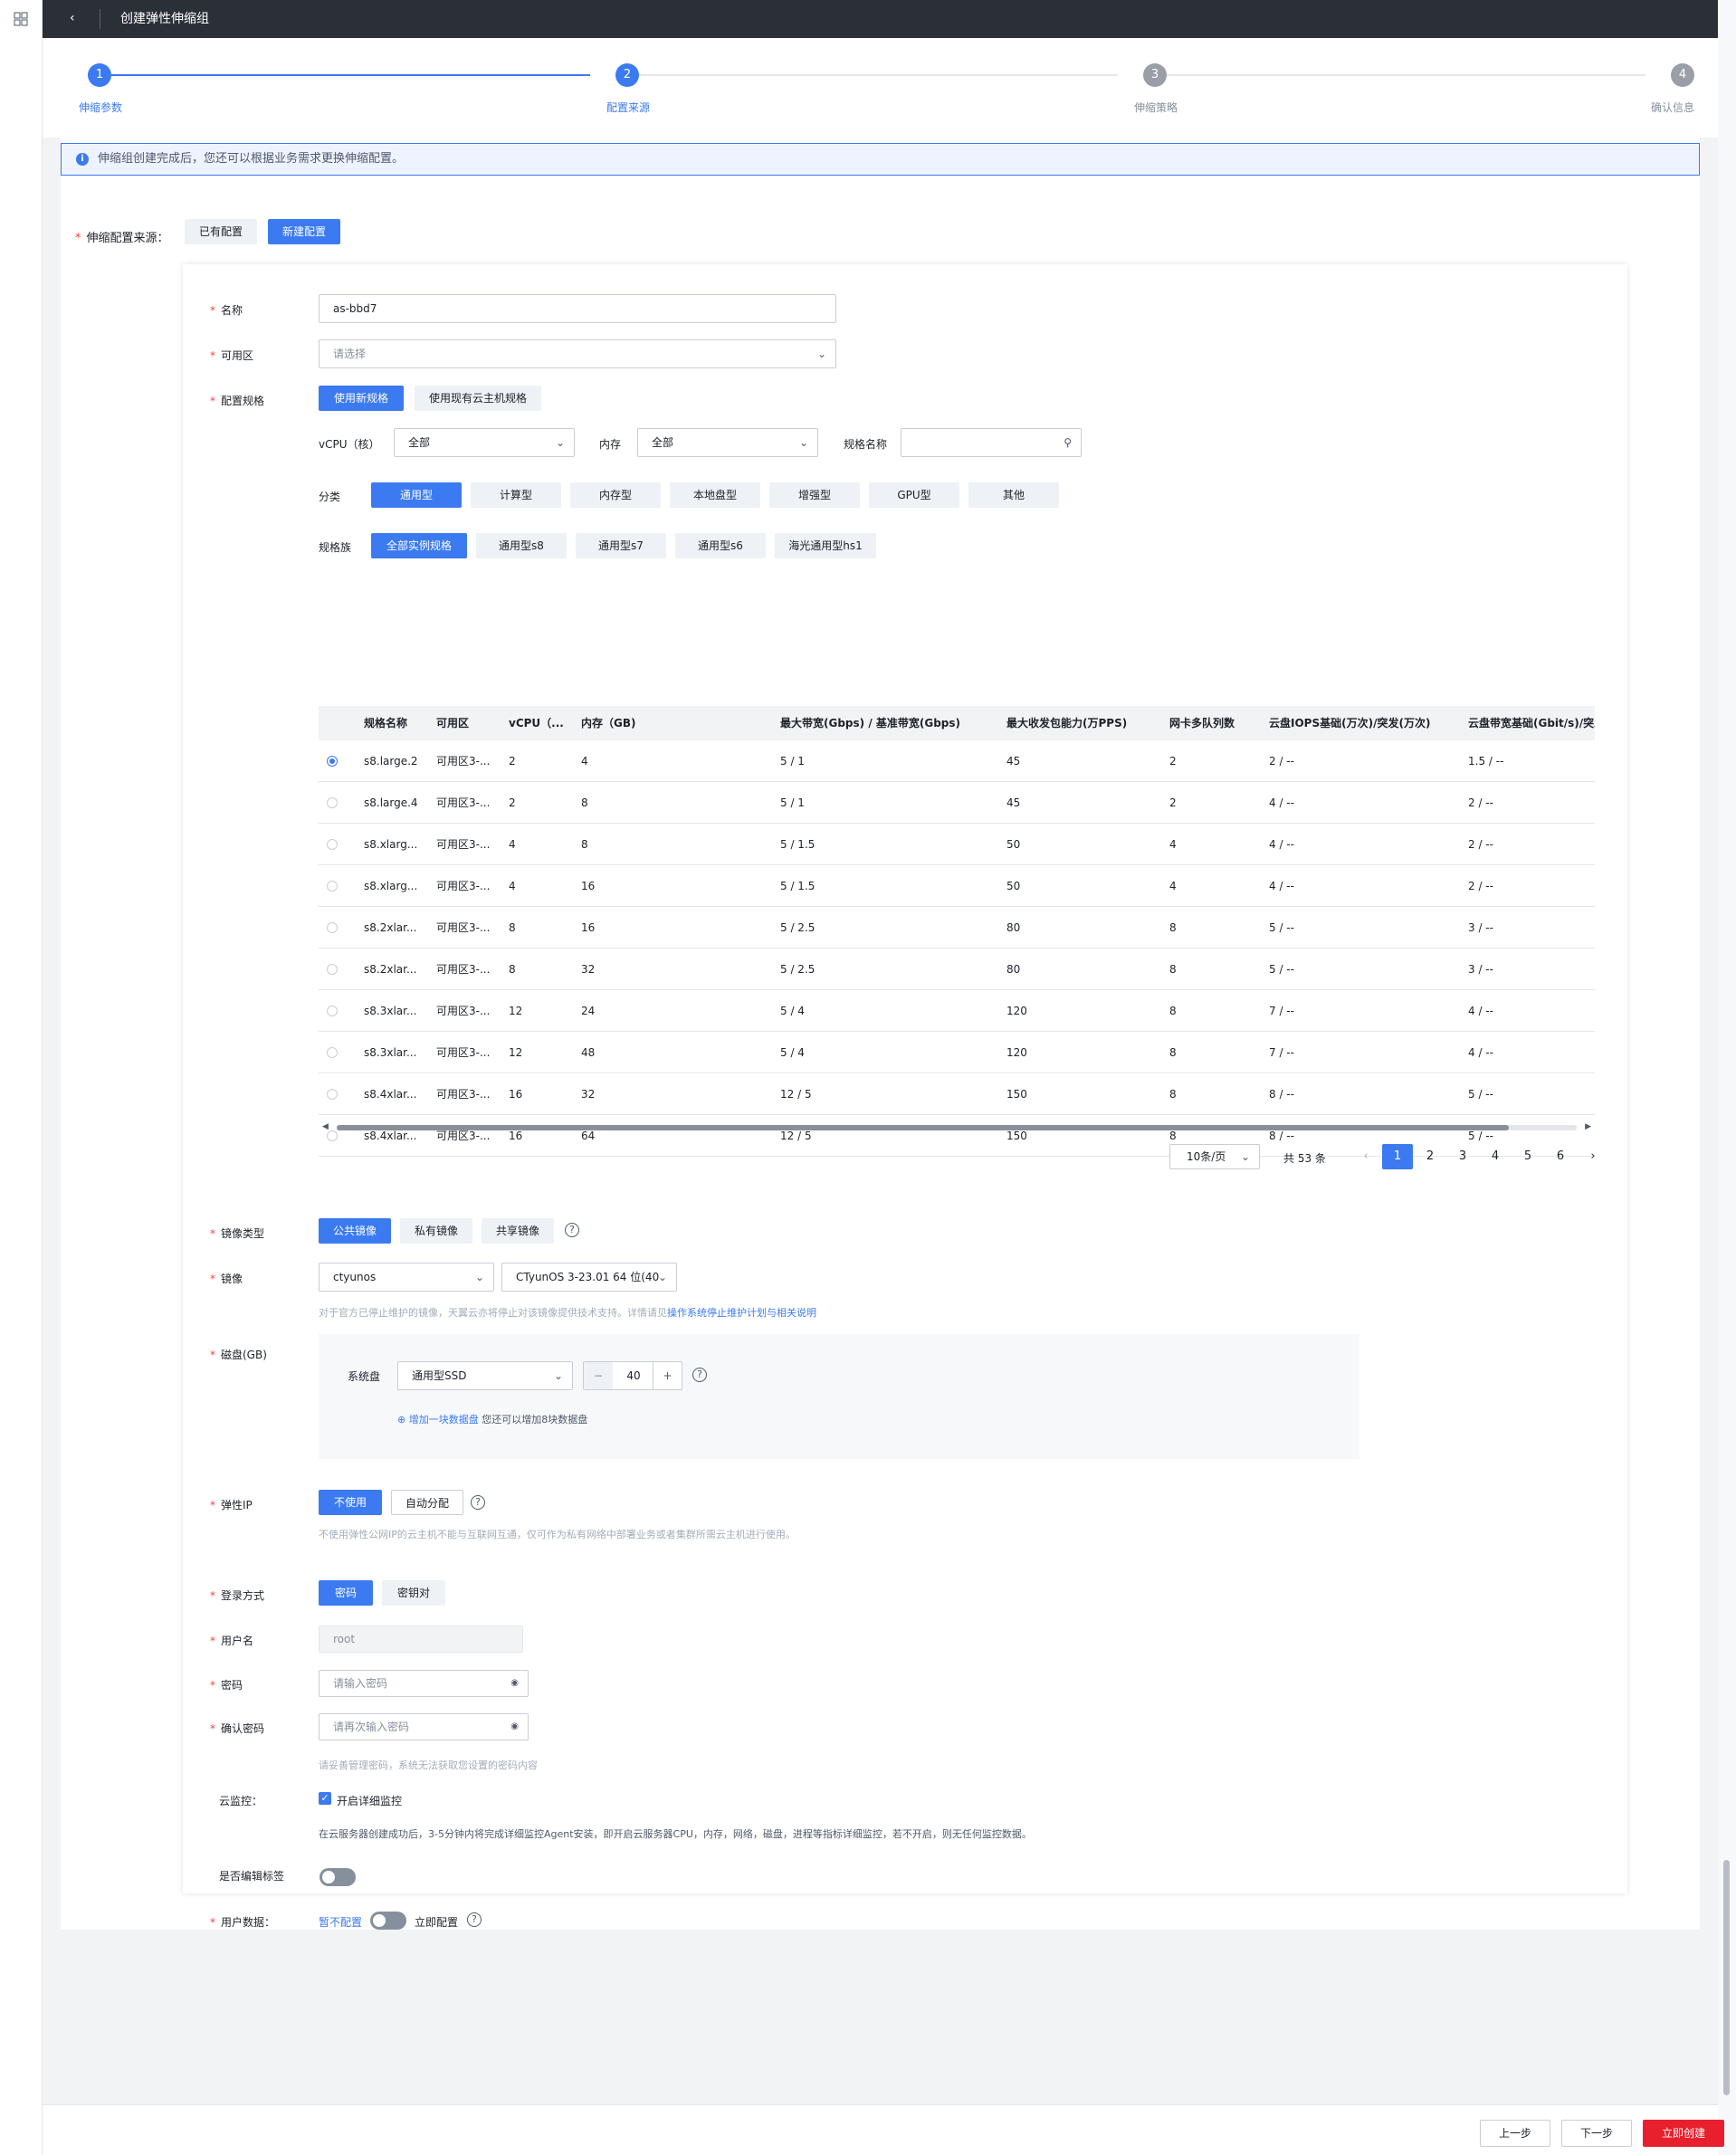 The height and width of the screenshot is (2155, 1736). I want to click on confirm-password-input: 请再次输入密码 ◉, so click(424, 1726).